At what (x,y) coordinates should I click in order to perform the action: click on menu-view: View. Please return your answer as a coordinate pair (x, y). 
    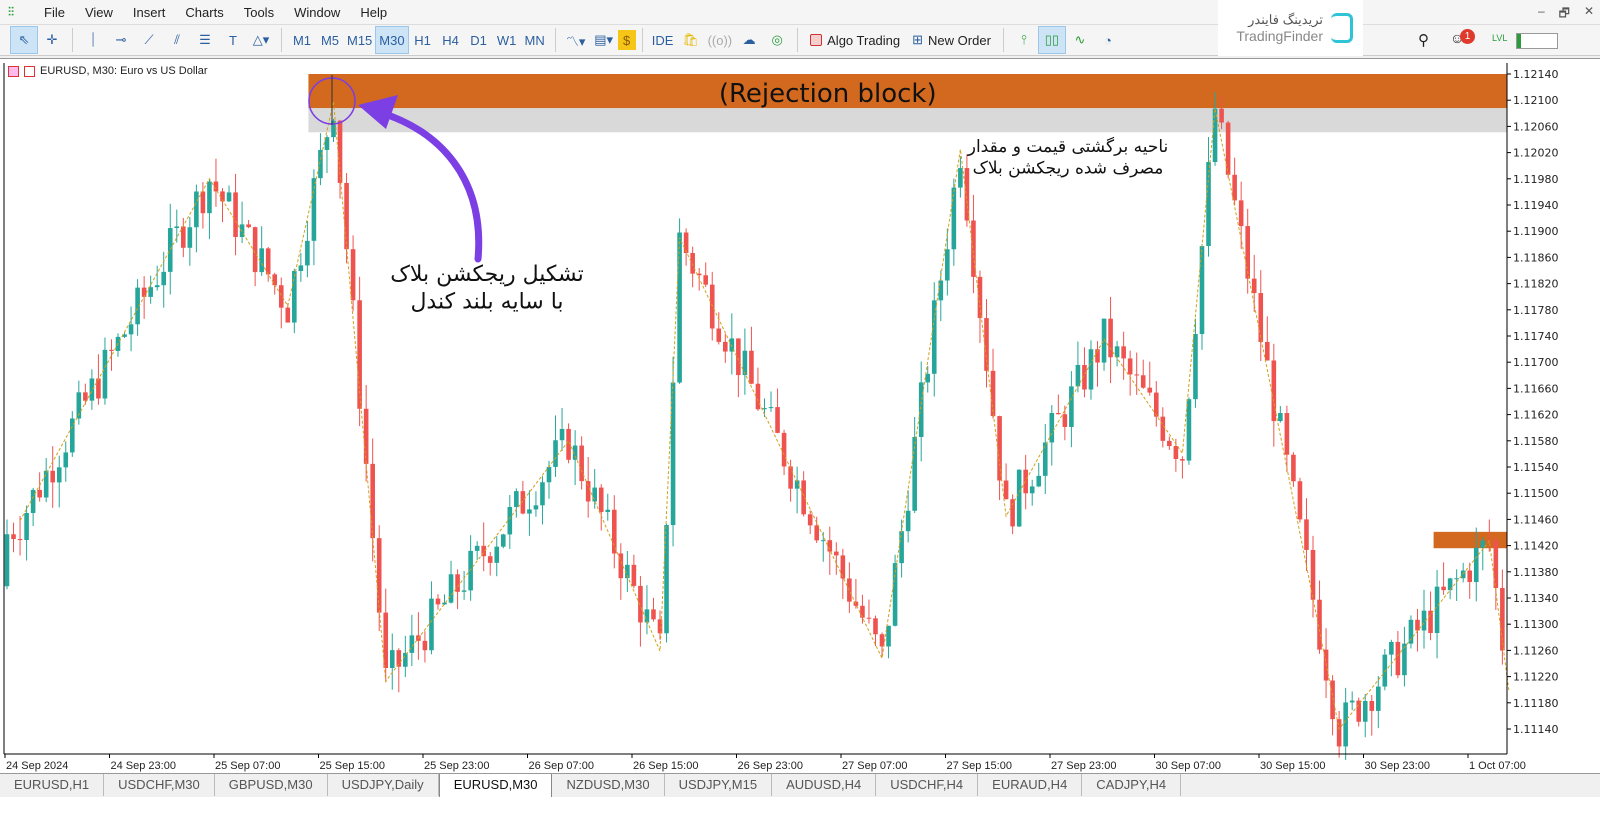
    Looking at the image, I should click on (99, 12).